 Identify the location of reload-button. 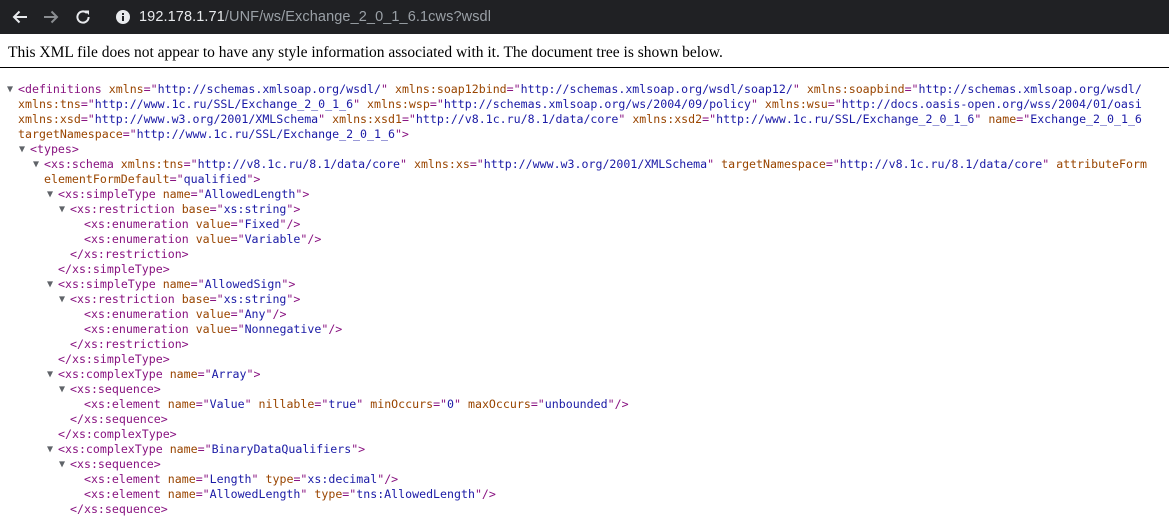
(83, 17).